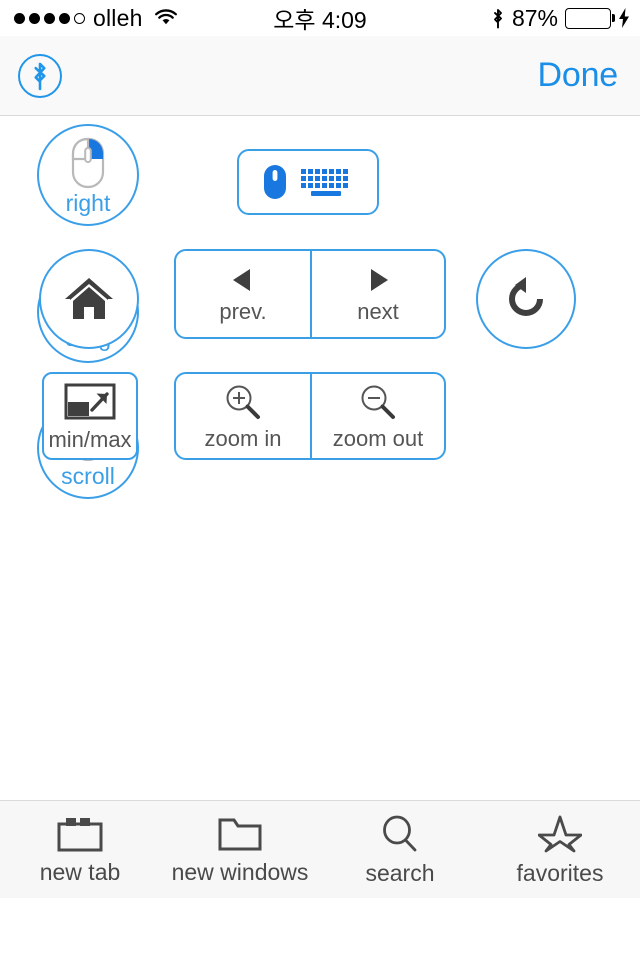 The image size is (640, 960). Describe the element at coordinates (327, 182) in the screenshot. I see `keyboard-icon` at that location.